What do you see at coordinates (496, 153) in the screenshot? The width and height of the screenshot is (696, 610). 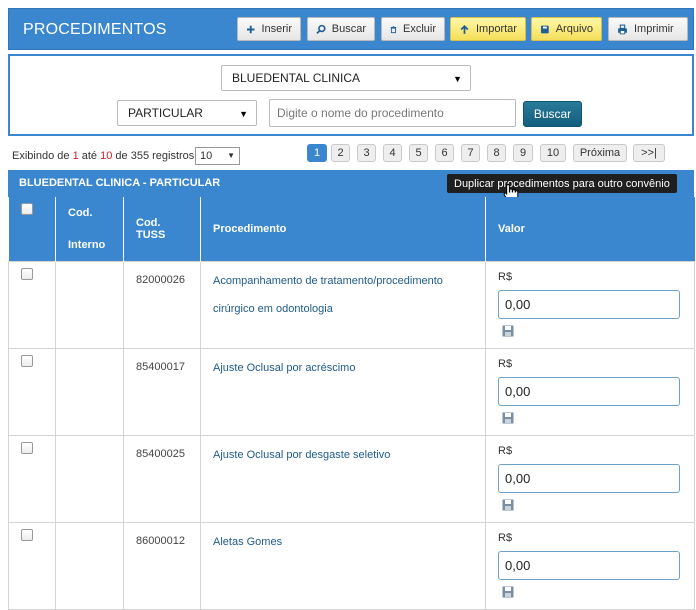 I see `page-8-button: 8` at bounding box center [496, 153].